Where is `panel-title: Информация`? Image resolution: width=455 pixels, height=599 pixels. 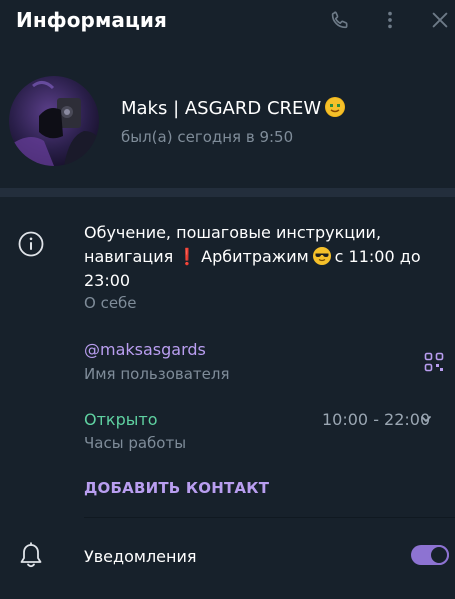 panel-title: Информация is located at coordinates (91, 20).